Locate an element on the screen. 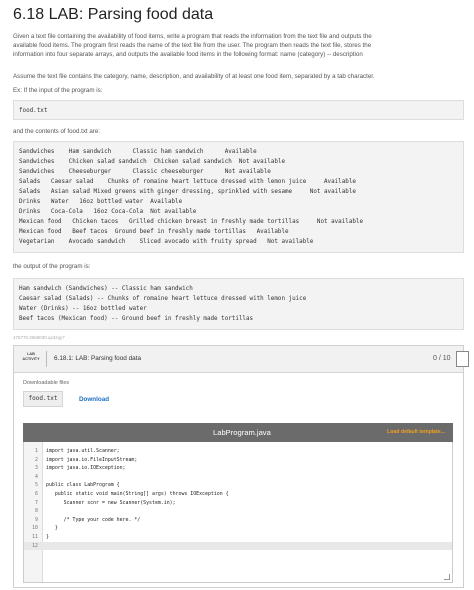  line-number: 7 is located at coordinates (36, 502).